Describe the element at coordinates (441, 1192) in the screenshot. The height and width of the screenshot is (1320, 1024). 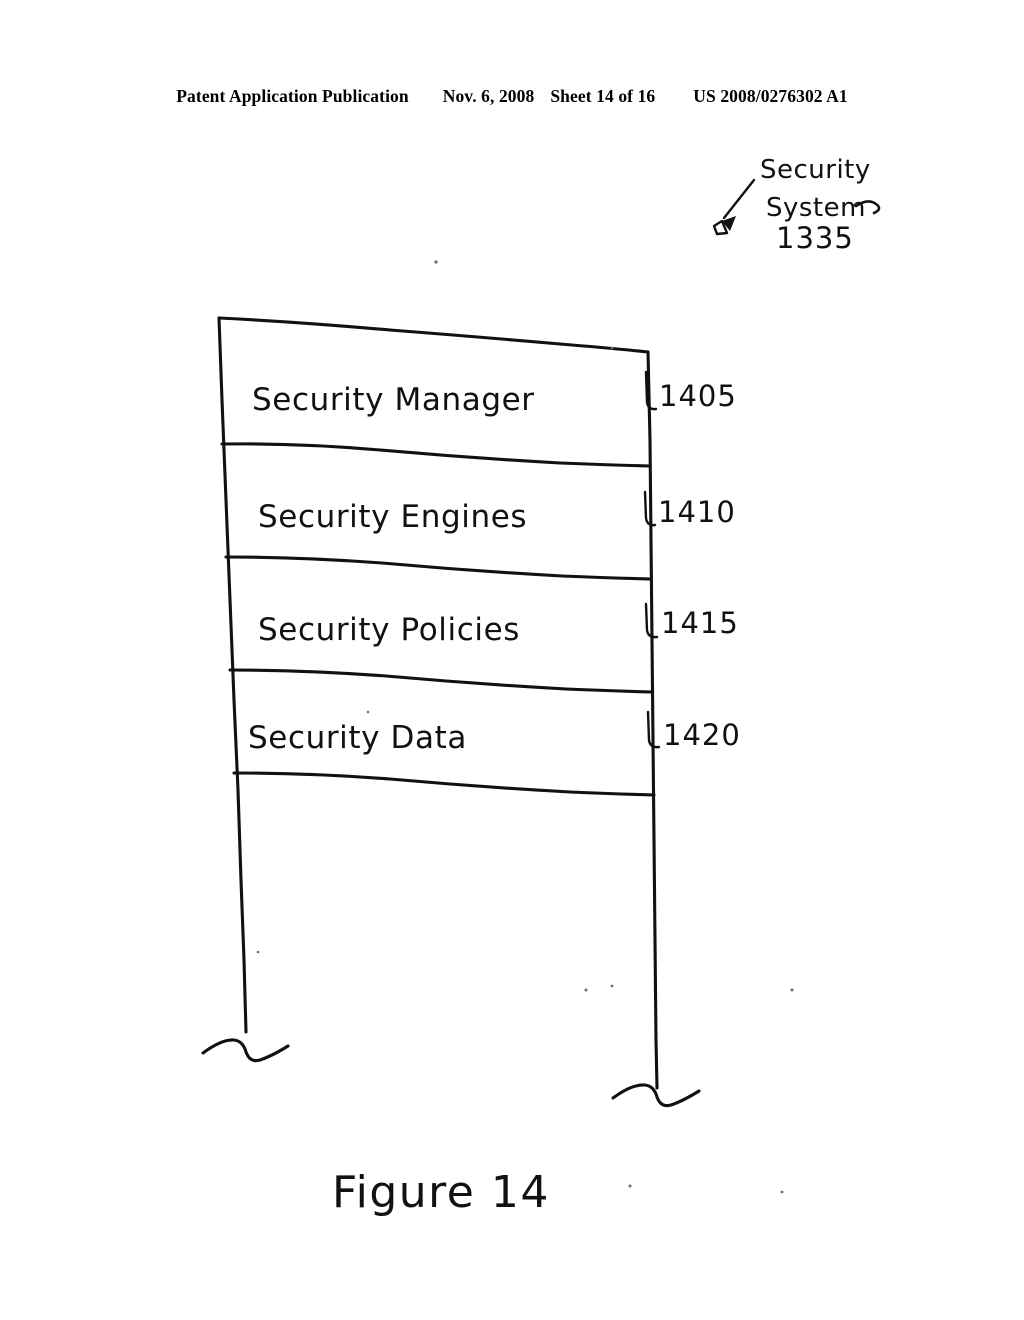
I see `figure-caption: Figure 14` at that location.